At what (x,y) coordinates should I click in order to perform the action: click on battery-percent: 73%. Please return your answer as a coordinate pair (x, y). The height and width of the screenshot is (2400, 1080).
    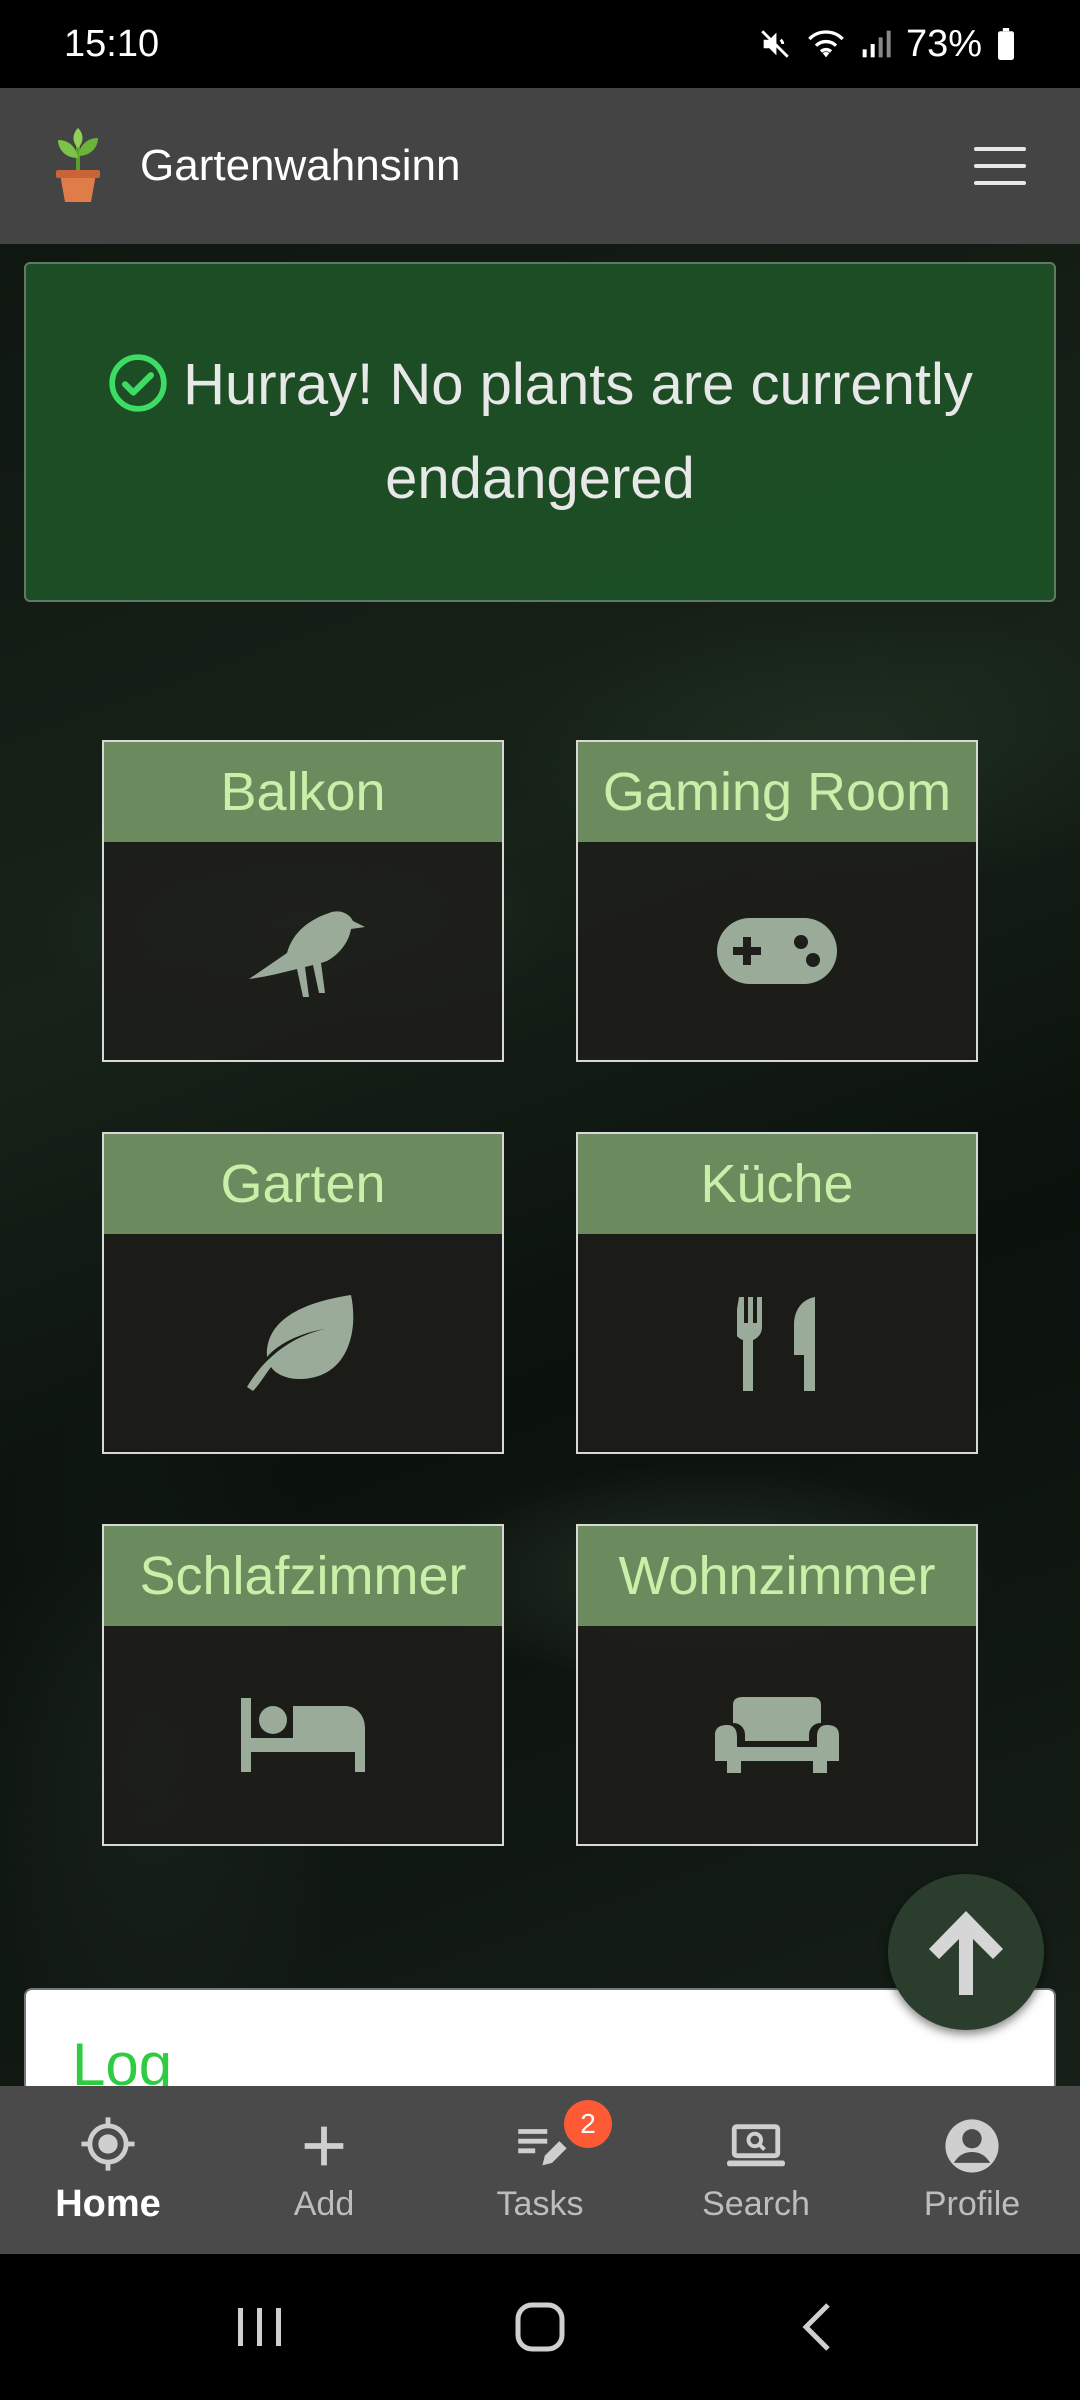
    Looking at the image, I should click on (943, 43).